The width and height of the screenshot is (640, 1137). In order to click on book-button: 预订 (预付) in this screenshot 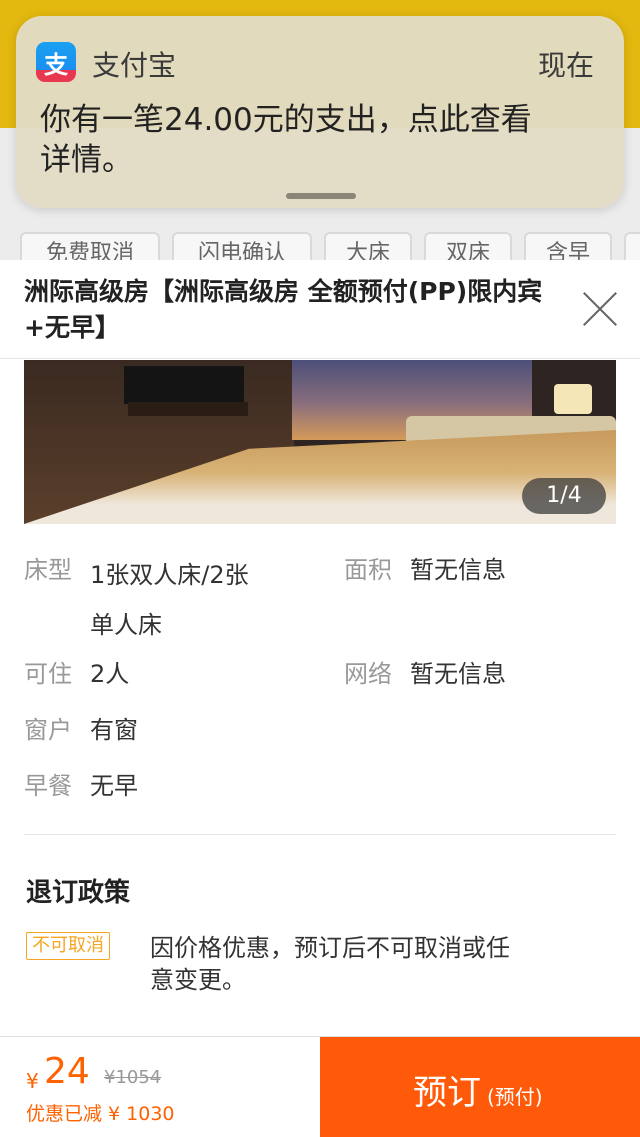, I will do `click(480, 1087)`.